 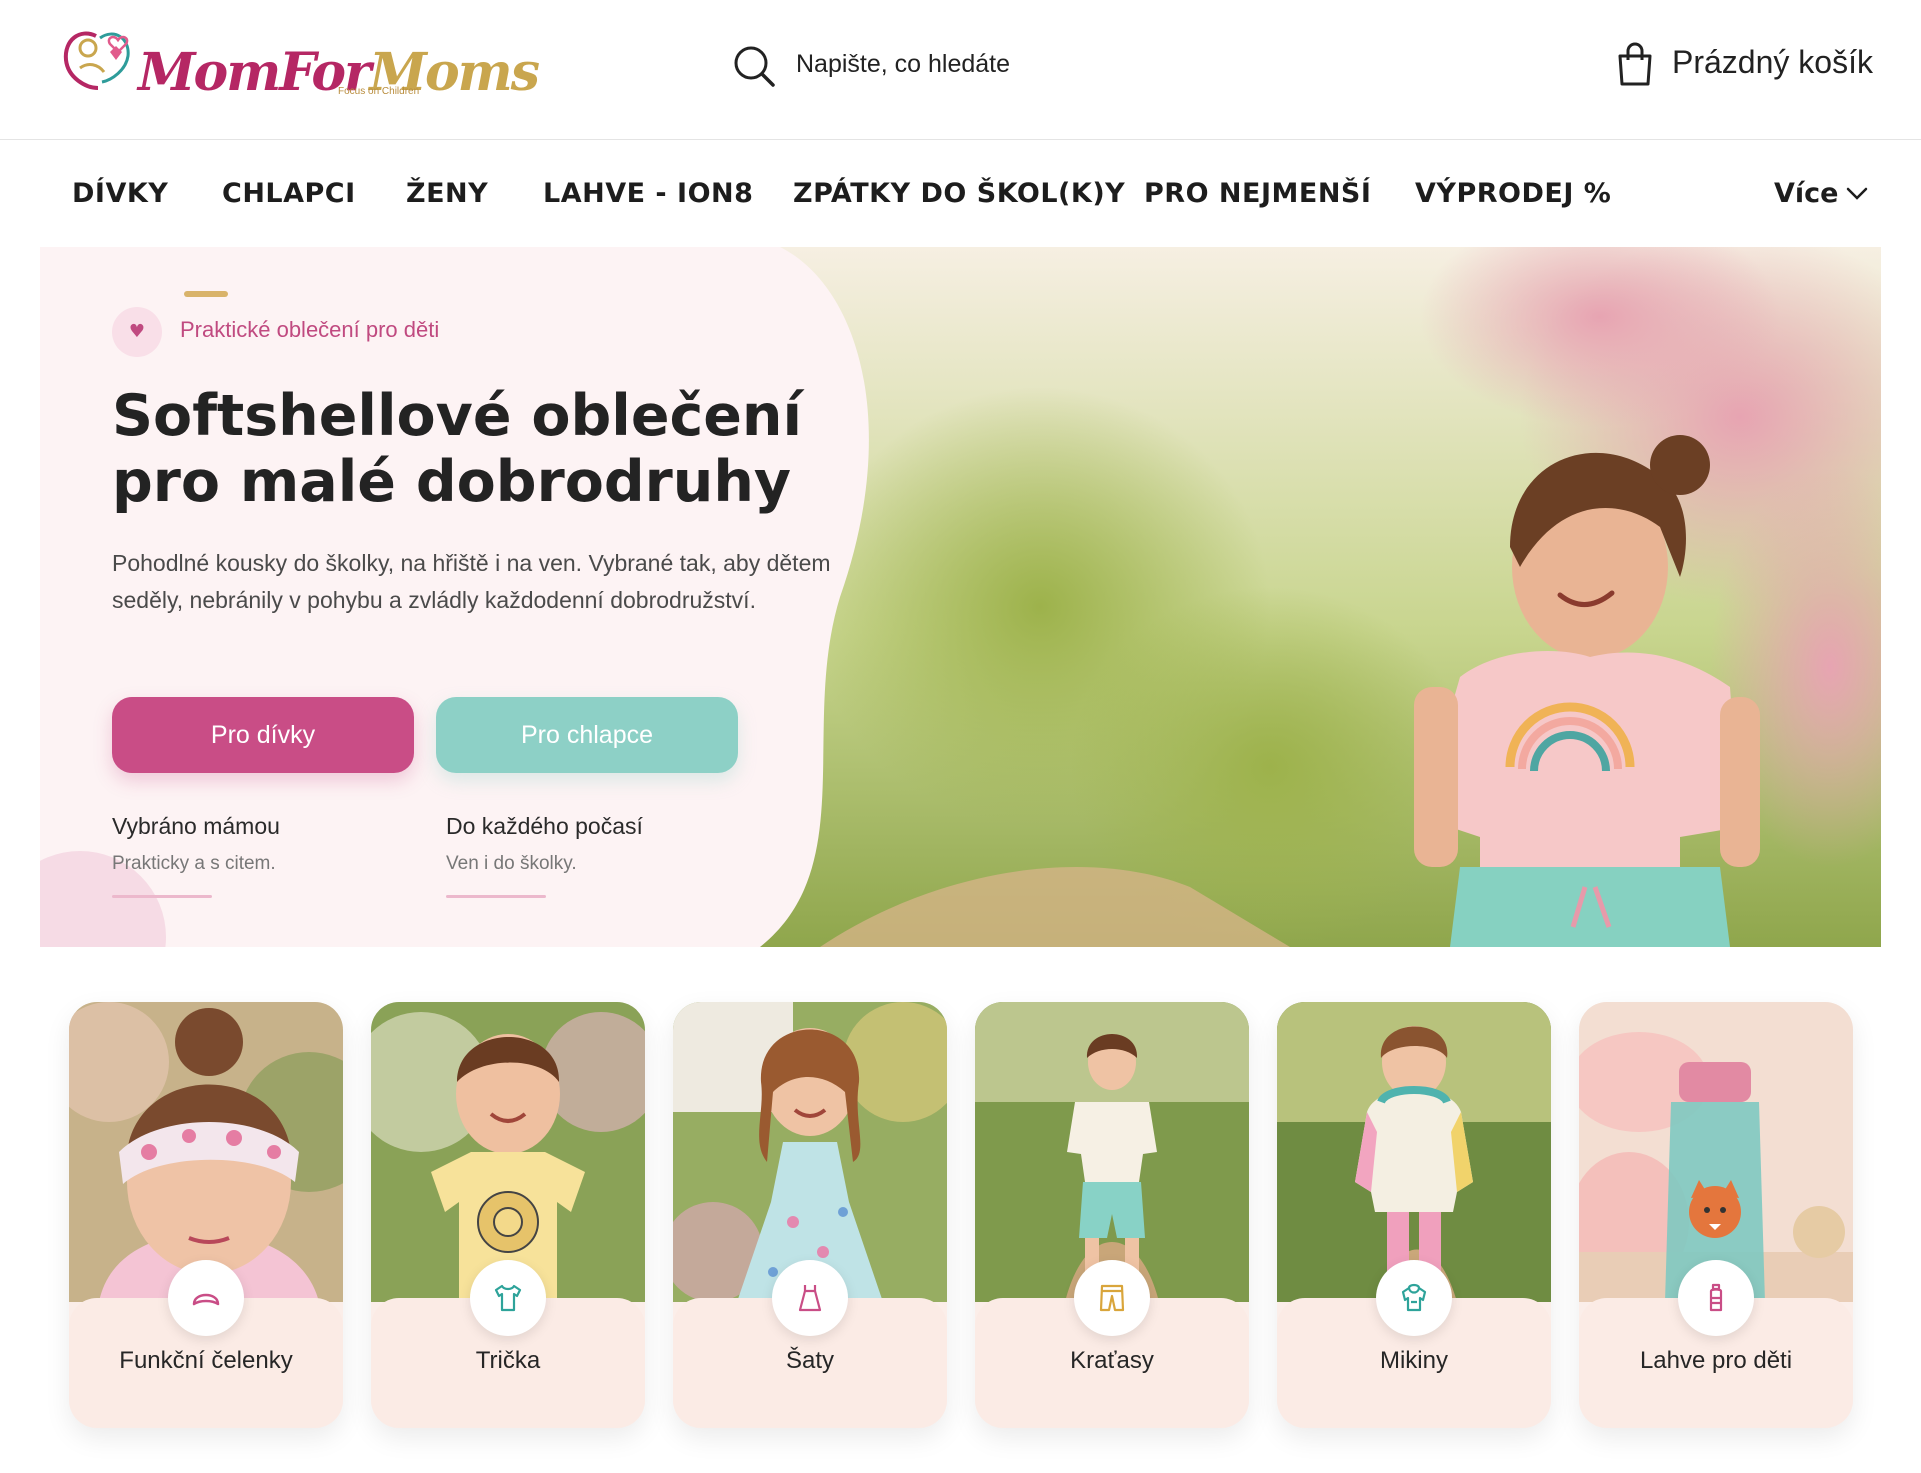 I want to click on nav-item-zpatky-do-skoly: ZPÁTKY DO ŠKOL(K)Y, so click(x=959, y=193).